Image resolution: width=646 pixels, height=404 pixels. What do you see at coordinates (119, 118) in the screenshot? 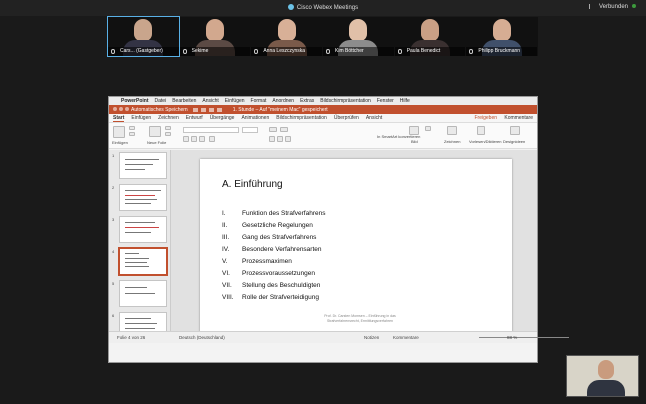
I see `tab-start: Start` at bounding box center [119, 118].